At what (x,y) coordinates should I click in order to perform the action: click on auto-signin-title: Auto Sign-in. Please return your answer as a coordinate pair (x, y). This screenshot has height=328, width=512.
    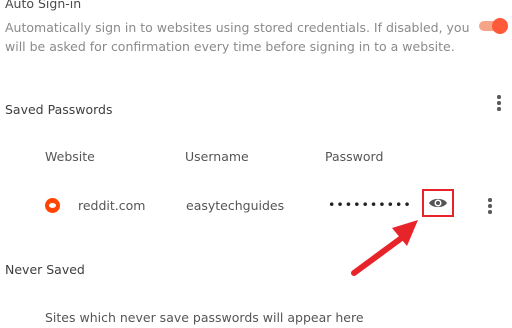
    Looking at the image, I should click on (43, 5).